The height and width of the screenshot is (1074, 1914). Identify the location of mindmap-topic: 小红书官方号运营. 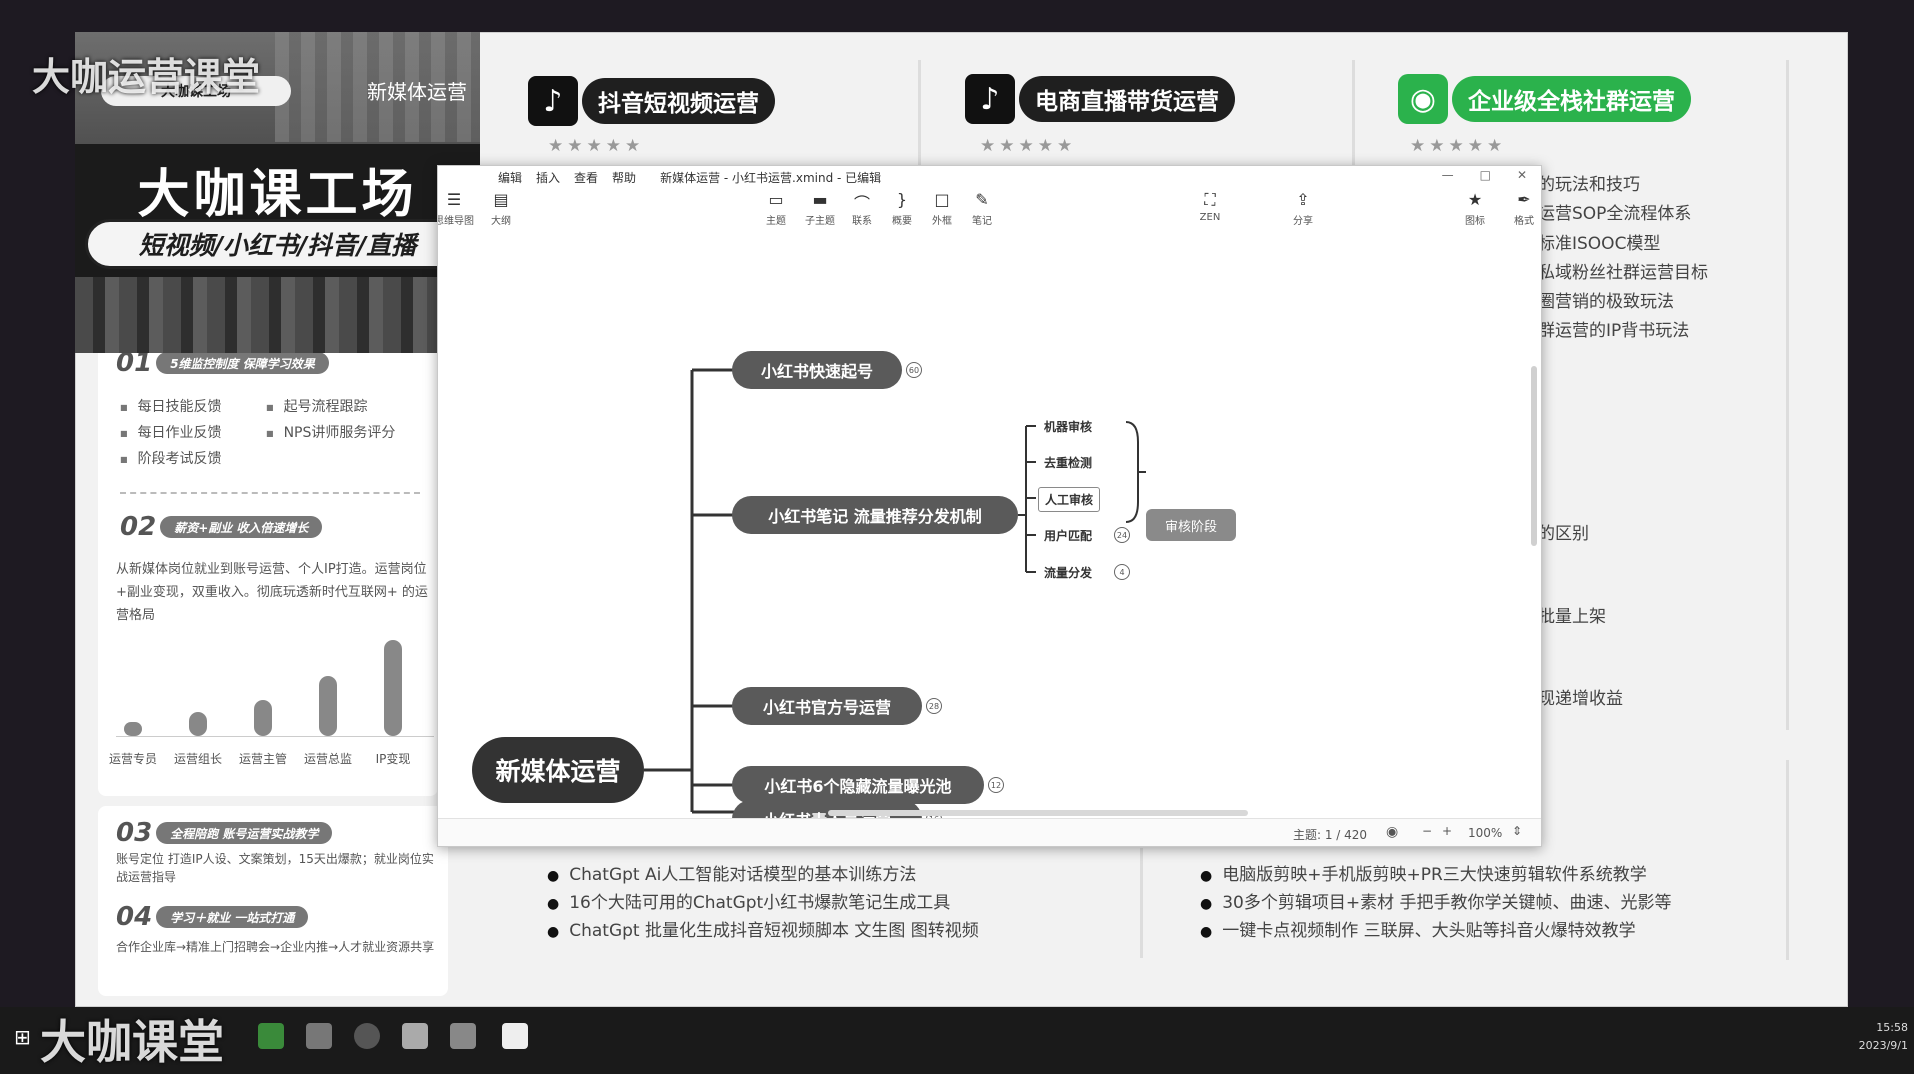
(827, 706).